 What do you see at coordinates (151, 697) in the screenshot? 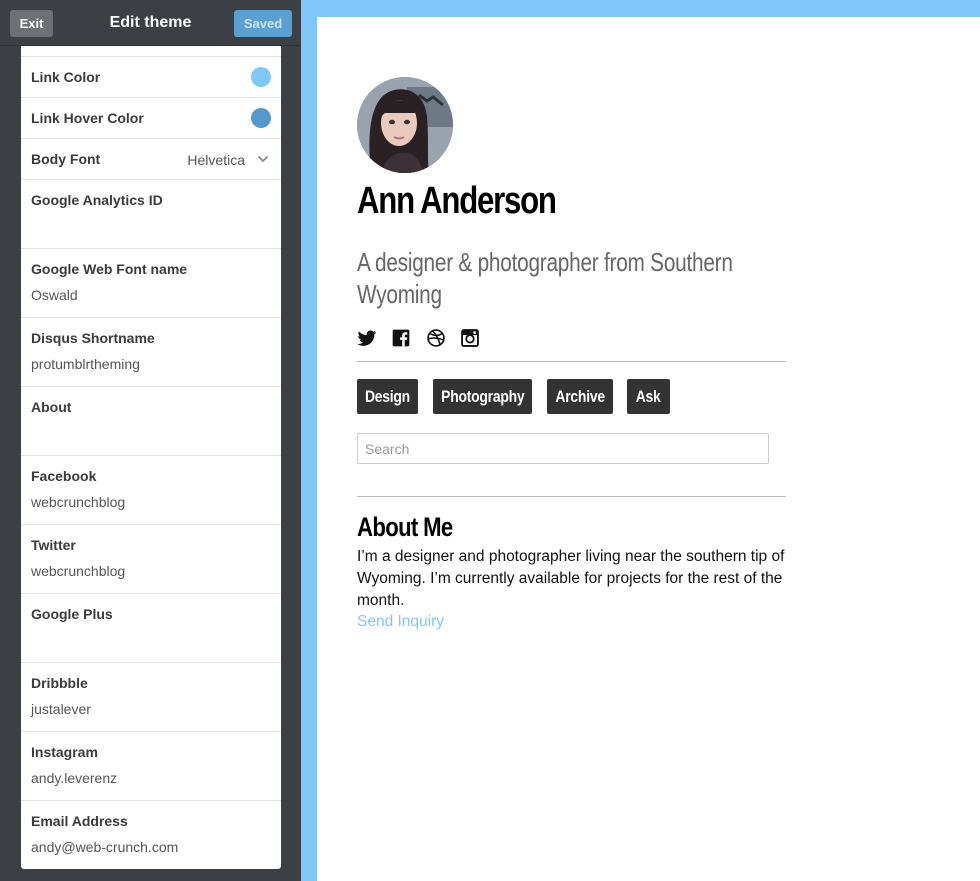
I see `setting-dribbble: Dribbble justalever` at bounding box center [151, 697].